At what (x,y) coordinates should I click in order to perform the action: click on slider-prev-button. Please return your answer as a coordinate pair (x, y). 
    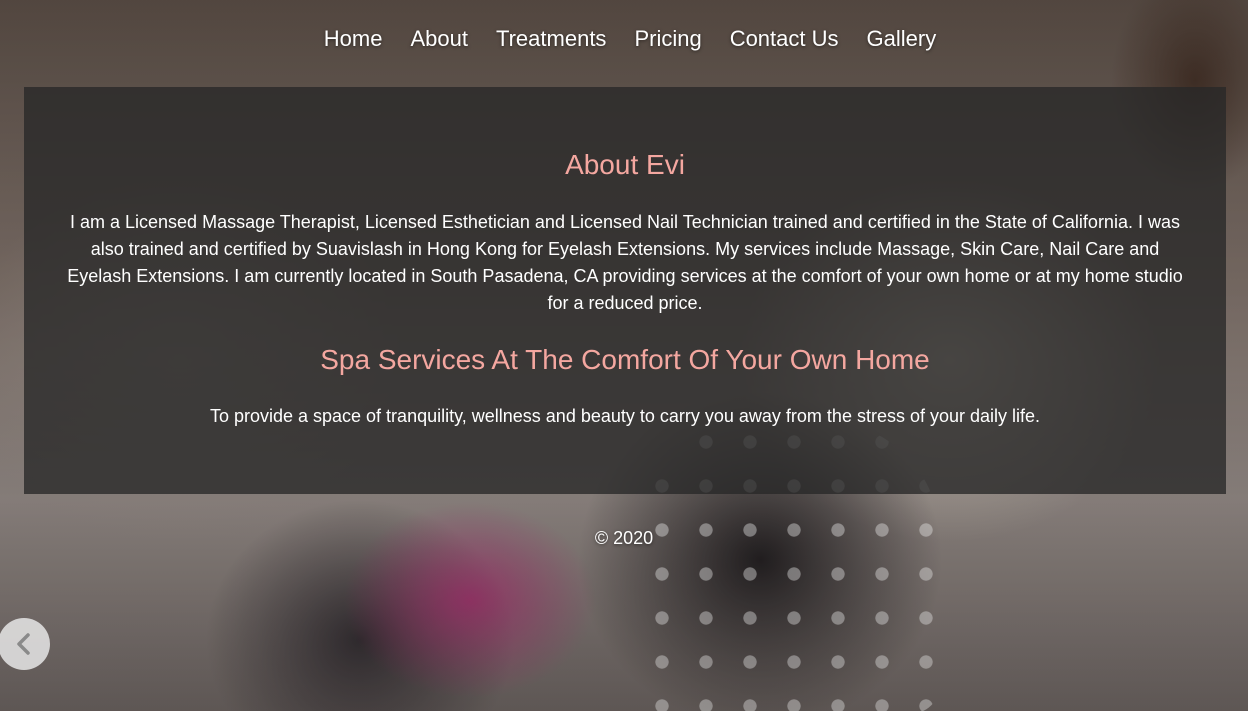
    Looking at the image, I should click on (25, 644).